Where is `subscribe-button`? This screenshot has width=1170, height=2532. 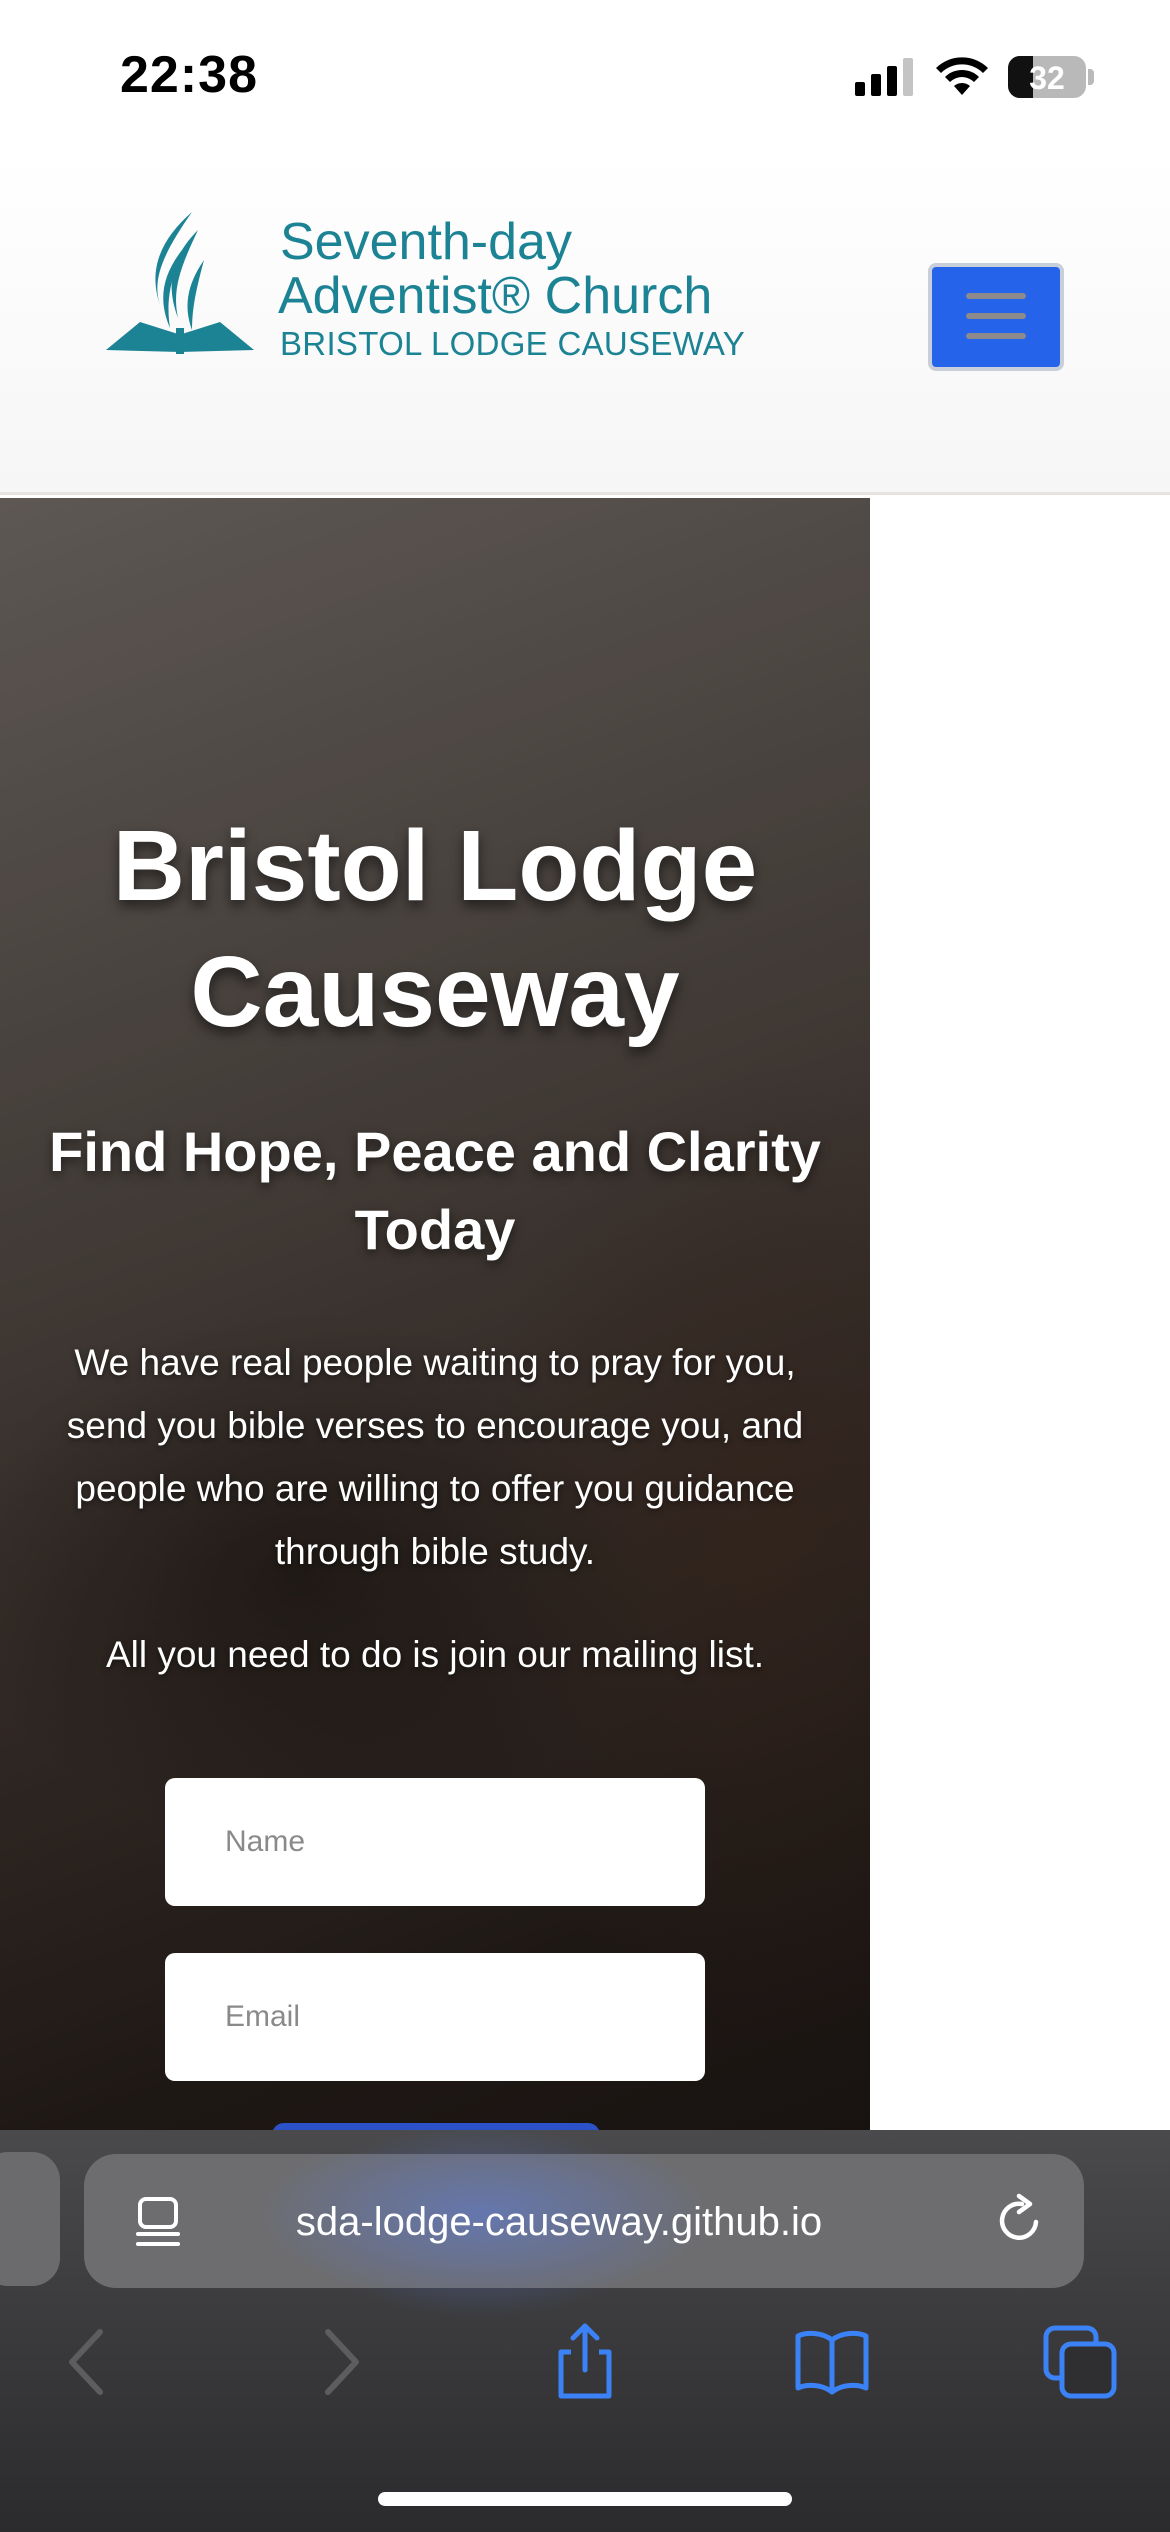
subscribe-button is located at coordinates (436, 2126).